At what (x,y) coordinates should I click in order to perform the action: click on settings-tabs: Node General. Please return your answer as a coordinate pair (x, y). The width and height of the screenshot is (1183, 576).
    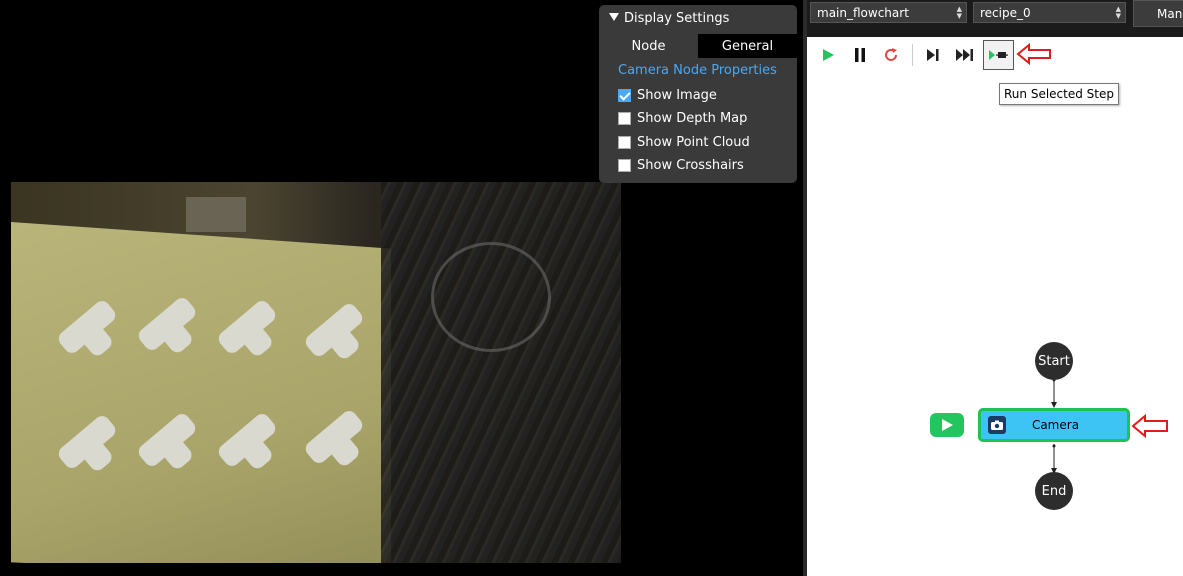
    Looking at the image, I should click on (698, 46).